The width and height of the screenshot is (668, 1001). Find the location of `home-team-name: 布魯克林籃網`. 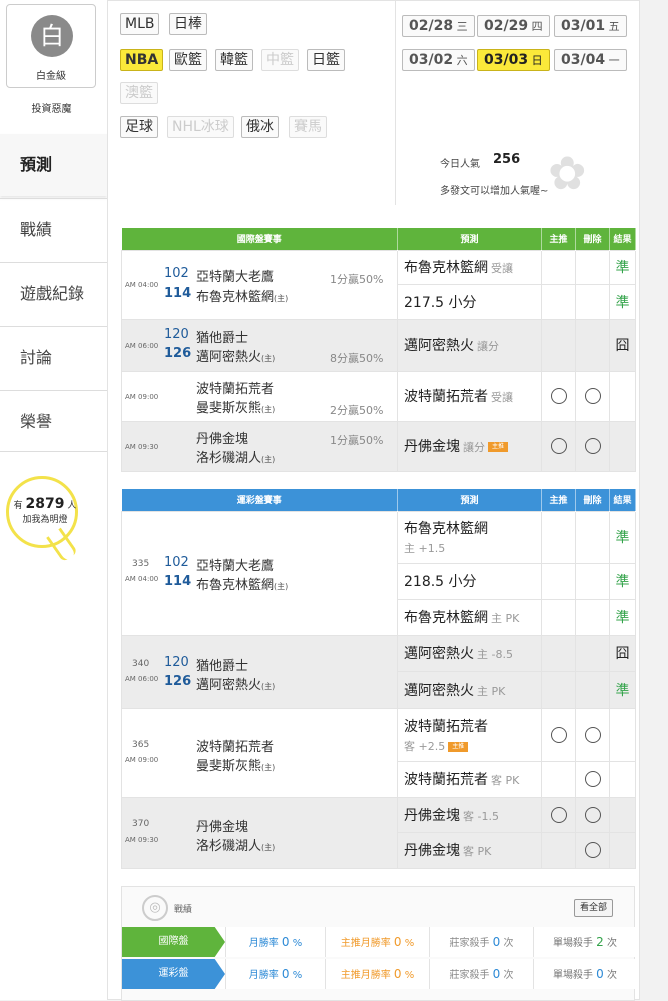

home-team-name: 布魯克林籃網 is located at coordinates (235, 297).